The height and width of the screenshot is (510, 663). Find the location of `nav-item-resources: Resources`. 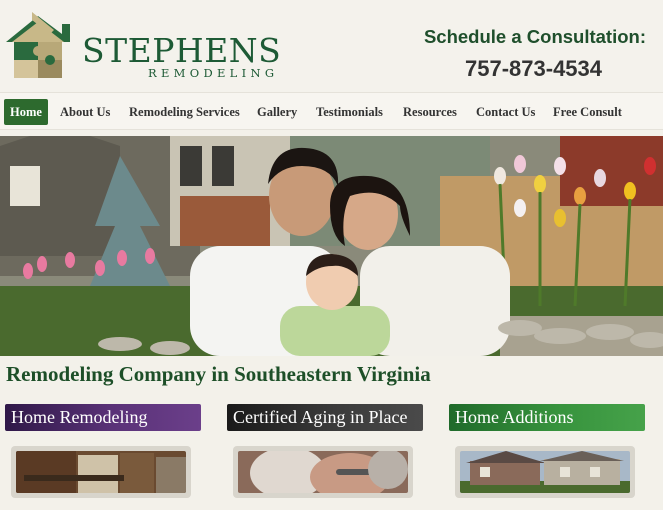

nav-item-resources: Resources is located at coordinates (430, 112).